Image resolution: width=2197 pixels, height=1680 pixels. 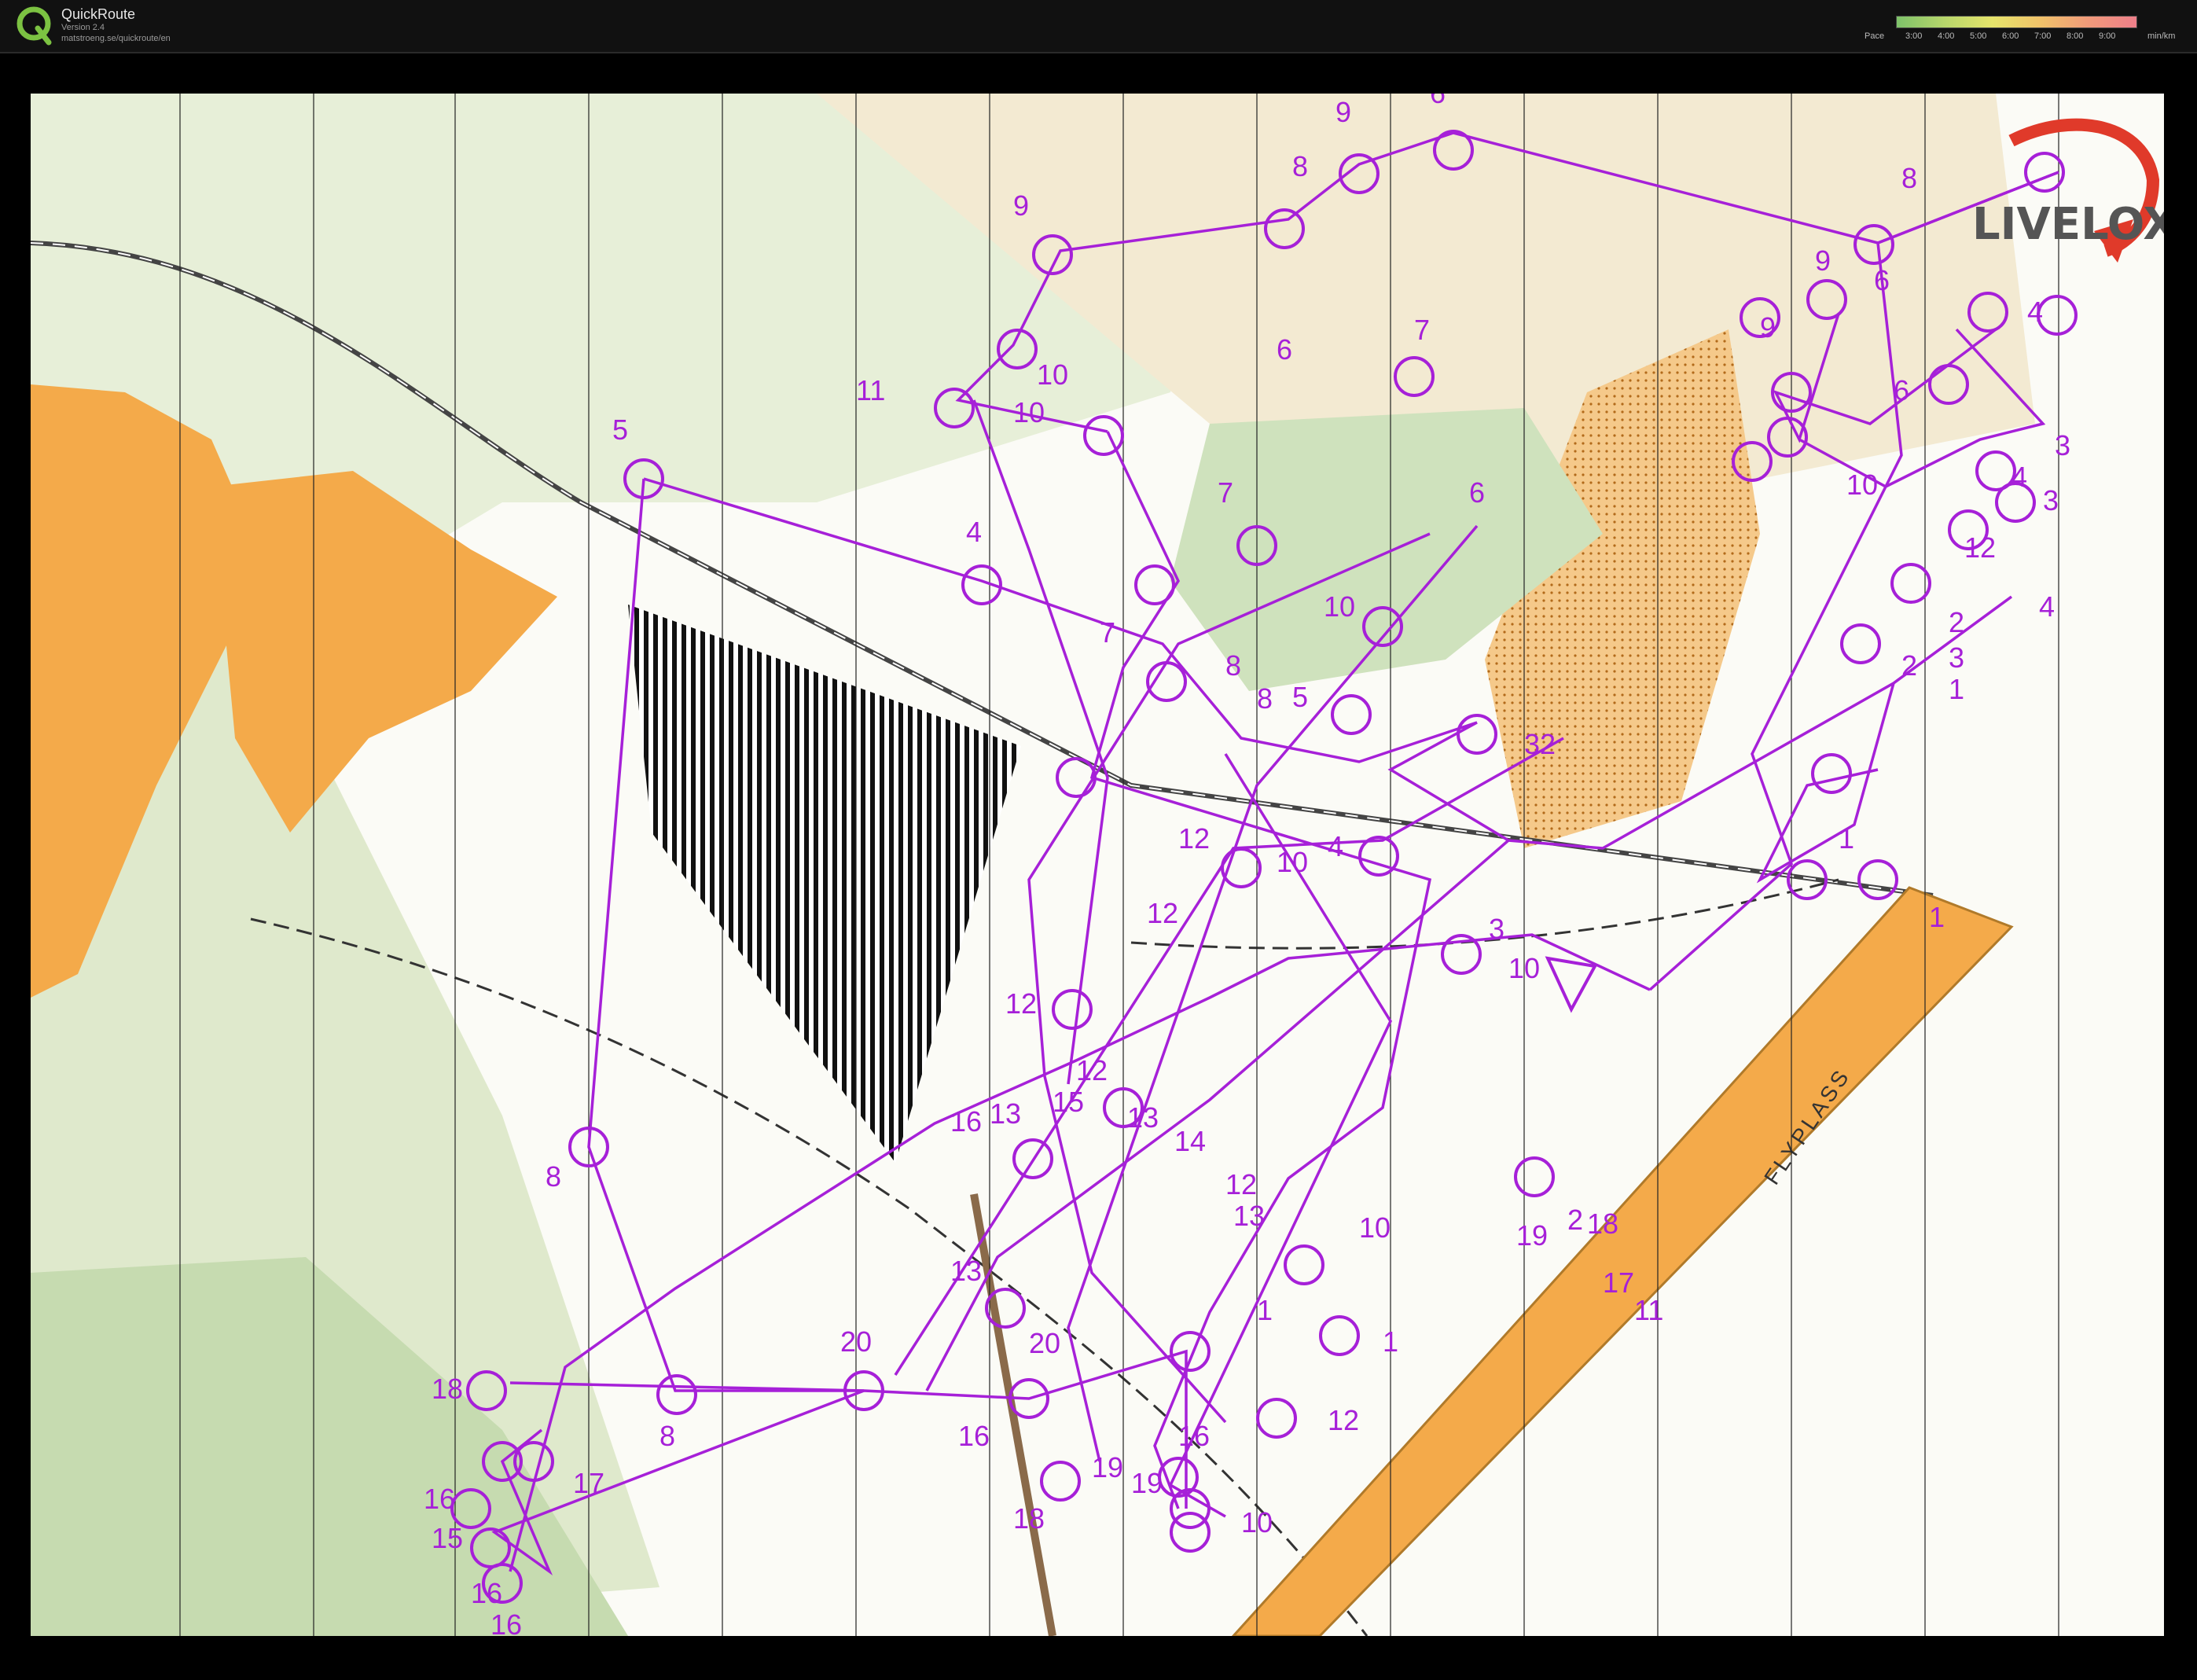 I want to click on pace-unit: min/km, so click(x=2161, y=36).